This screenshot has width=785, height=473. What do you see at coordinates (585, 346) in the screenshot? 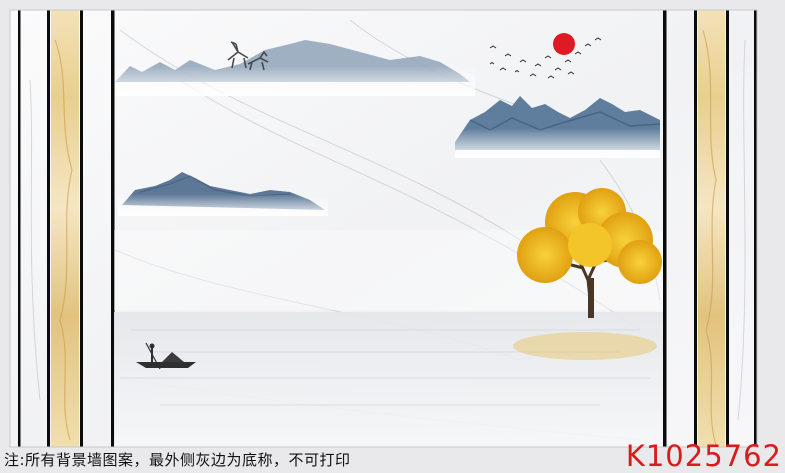
I see `tree-reflection` at bounding box center [585, 346].